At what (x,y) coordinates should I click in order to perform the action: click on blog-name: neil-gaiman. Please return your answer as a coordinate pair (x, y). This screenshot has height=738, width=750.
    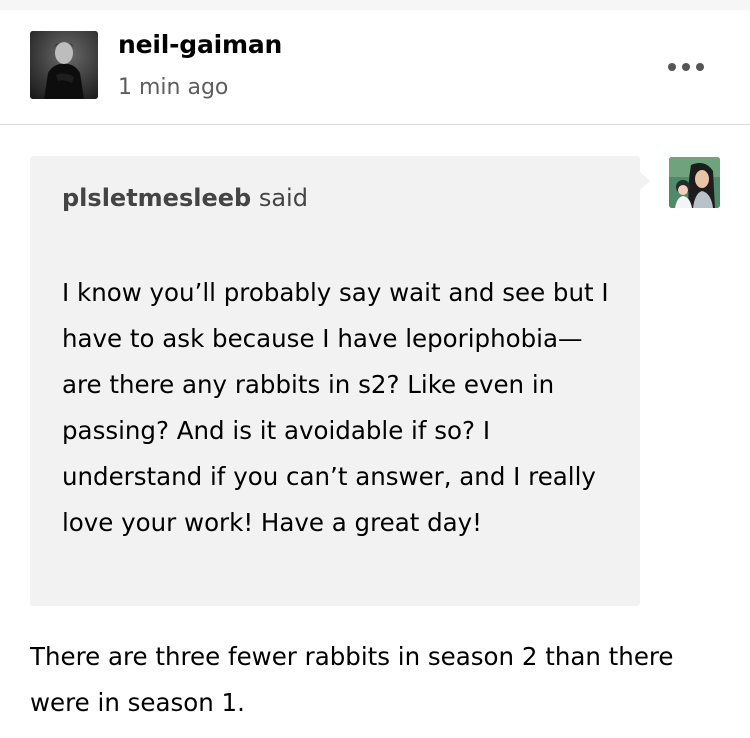
    Looking at the image, I should click on (200, 45).